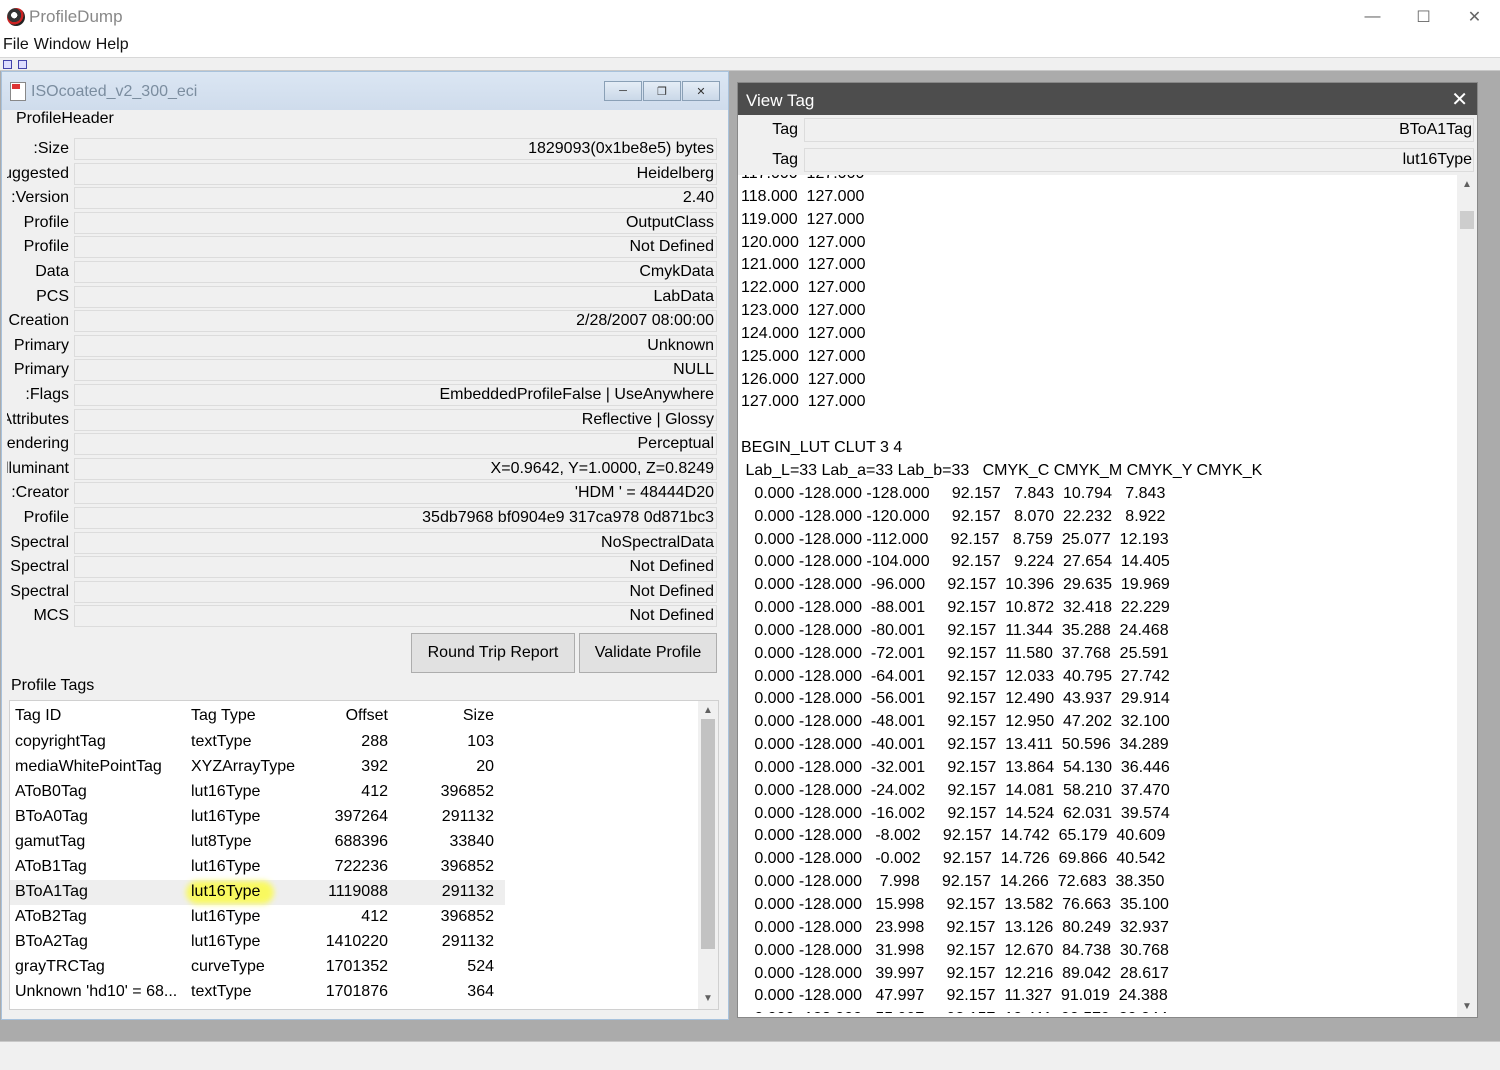 The height and width of the screenshot is (1070, 1500). Describe the element at coordinates (46, 517) in the screenshot. I see `header-field-label: Profile` at that location.